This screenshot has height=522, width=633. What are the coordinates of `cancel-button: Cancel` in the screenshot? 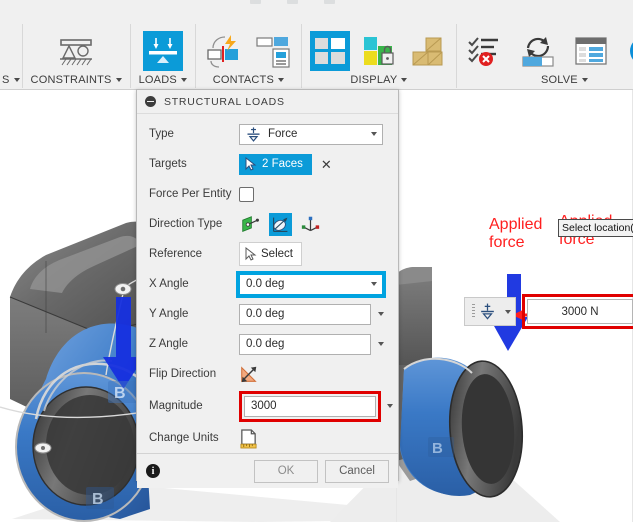 It's located at (357, 471).